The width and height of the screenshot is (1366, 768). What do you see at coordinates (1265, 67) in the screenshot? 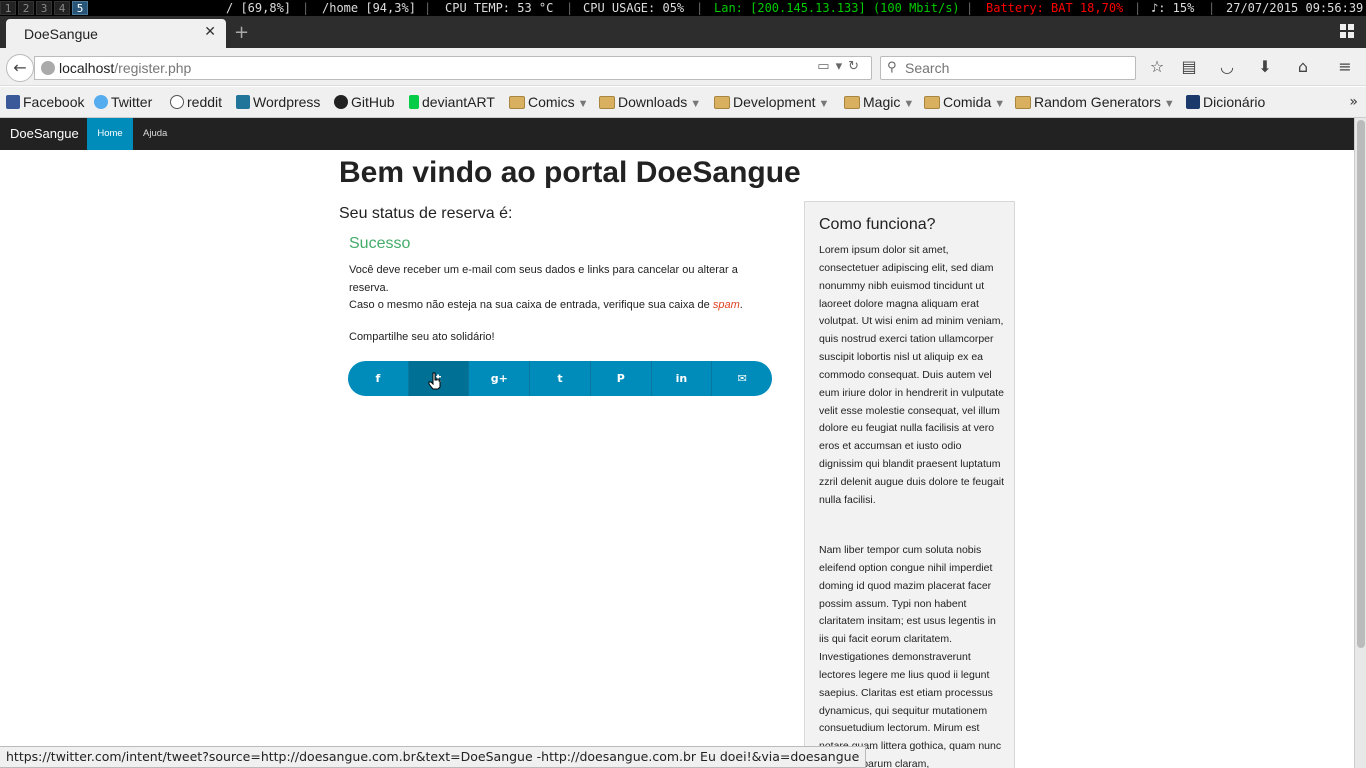
I see `downloads-icon: ⬇` at bounding box center [1265, 67].